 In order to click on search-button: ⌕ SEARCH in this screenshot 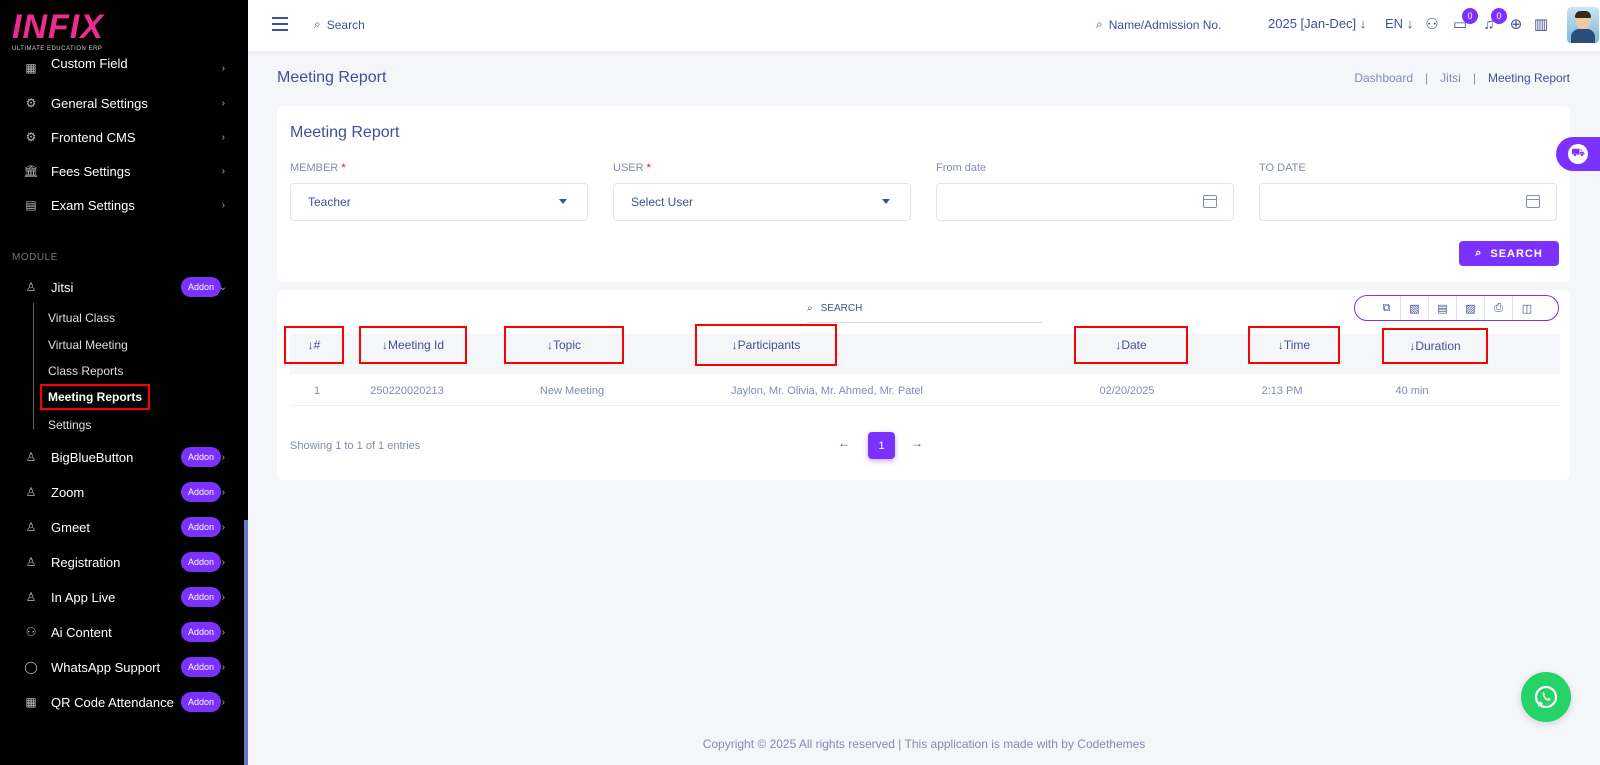, I will do `click(1509, 253)`.